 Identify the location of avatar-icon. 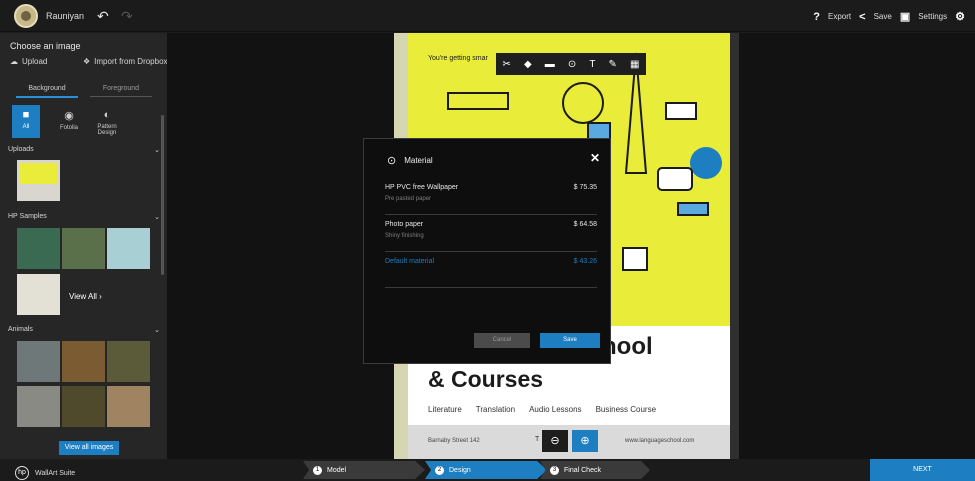
(26, 16).